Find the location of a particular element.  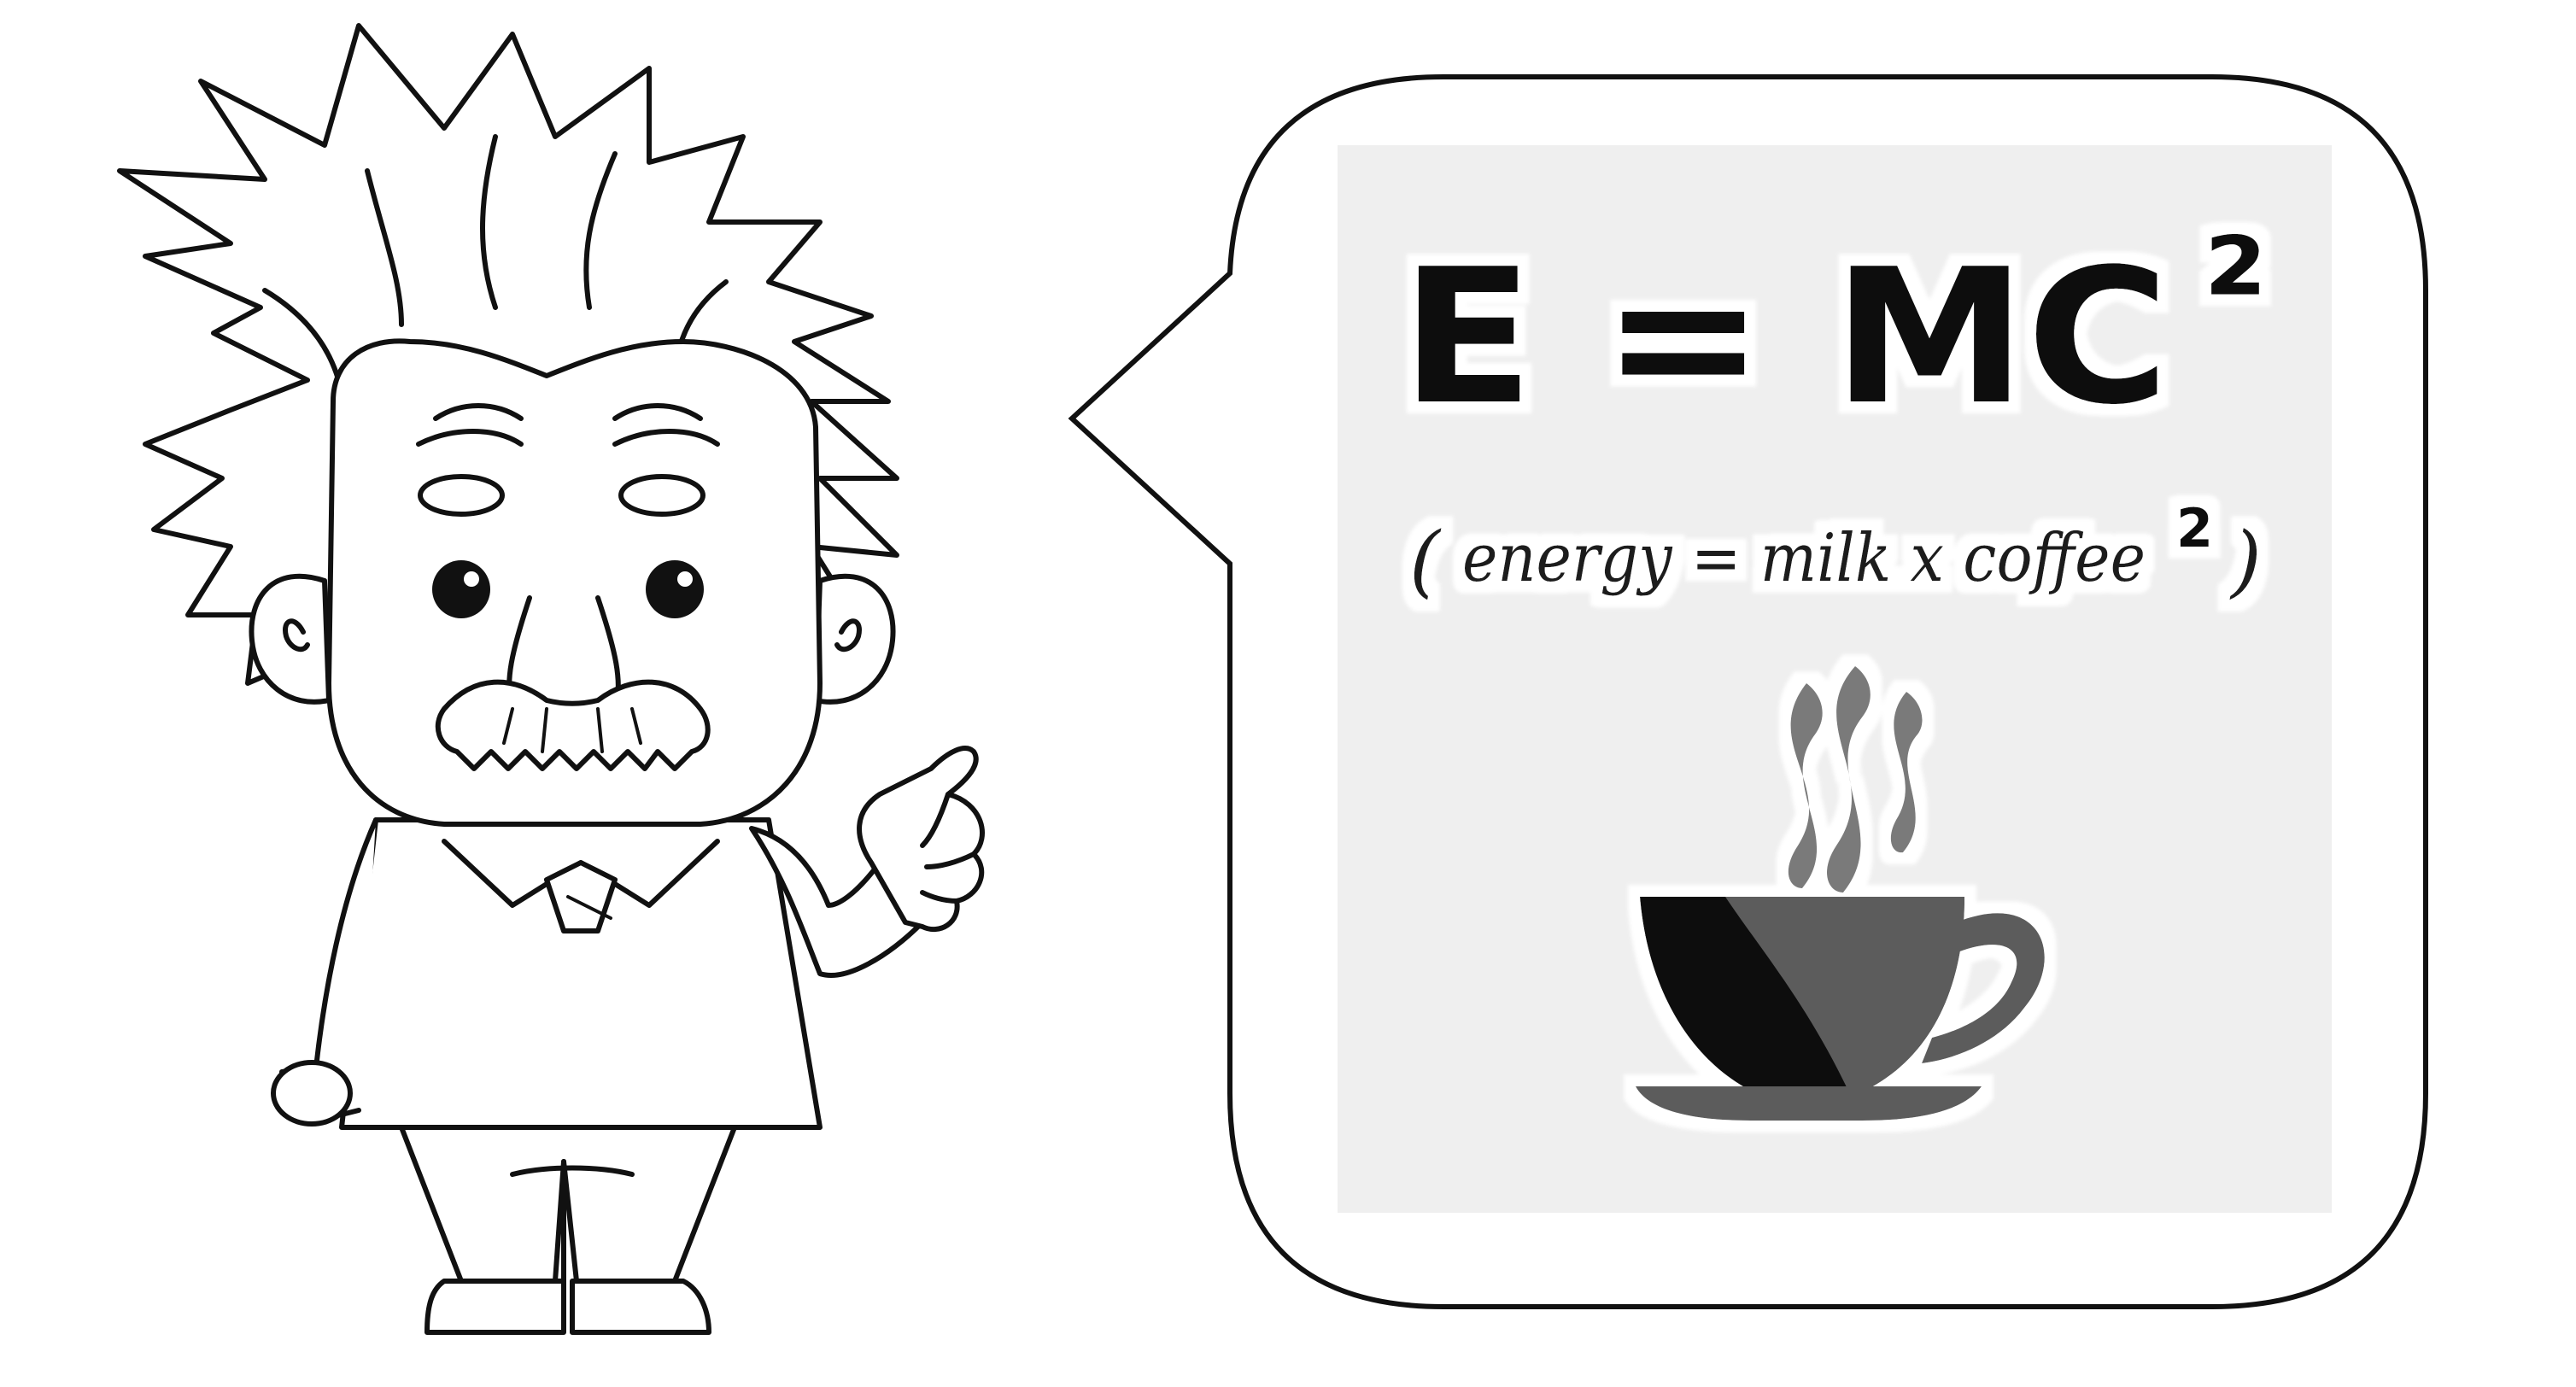

left-eyebrow is located at coordinates (461, 495).